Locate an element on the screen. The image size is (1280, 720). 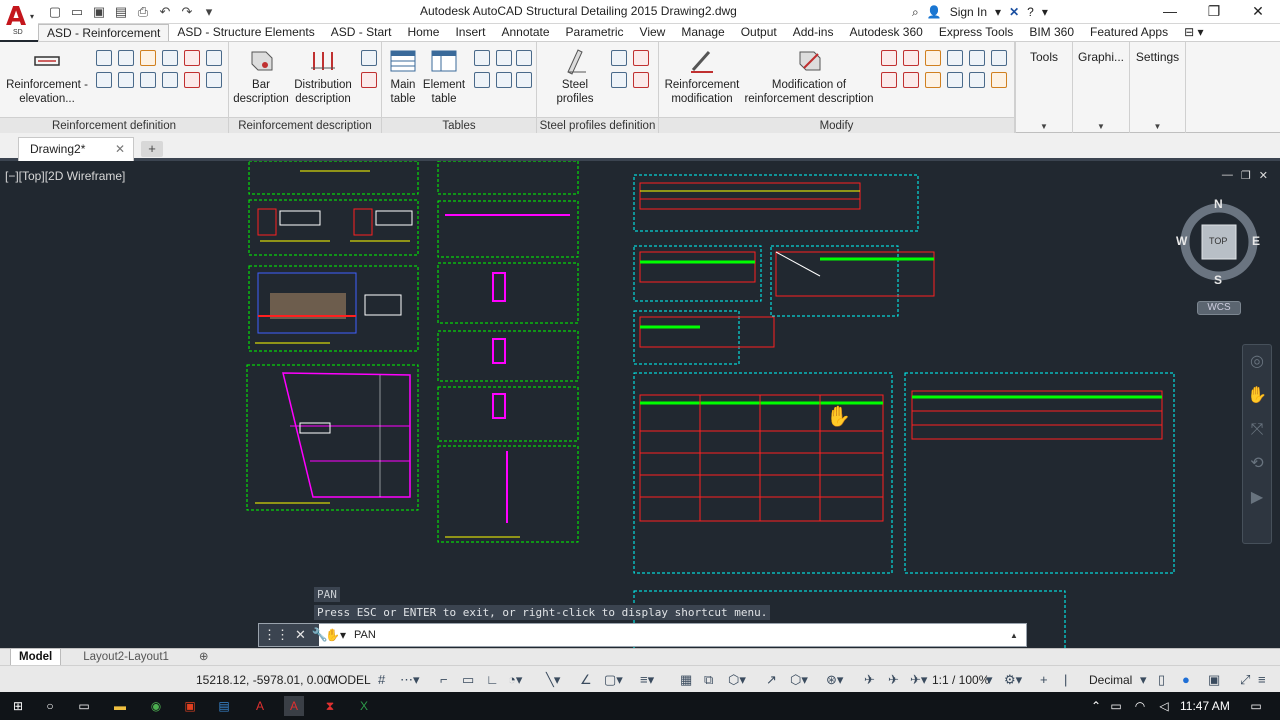
distribution-icon is located at coordinates (192, 58).